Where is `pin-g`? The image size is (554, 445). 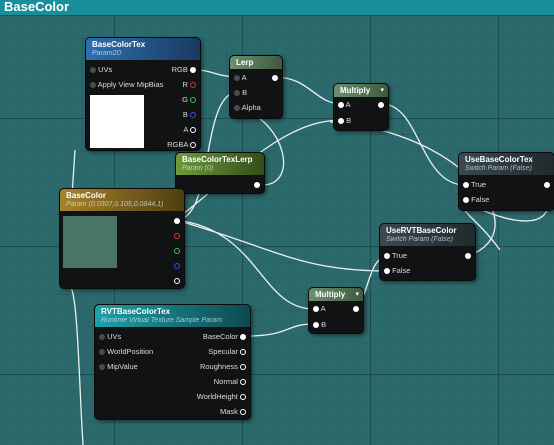
pin-g is located at coordinates (177, 250).